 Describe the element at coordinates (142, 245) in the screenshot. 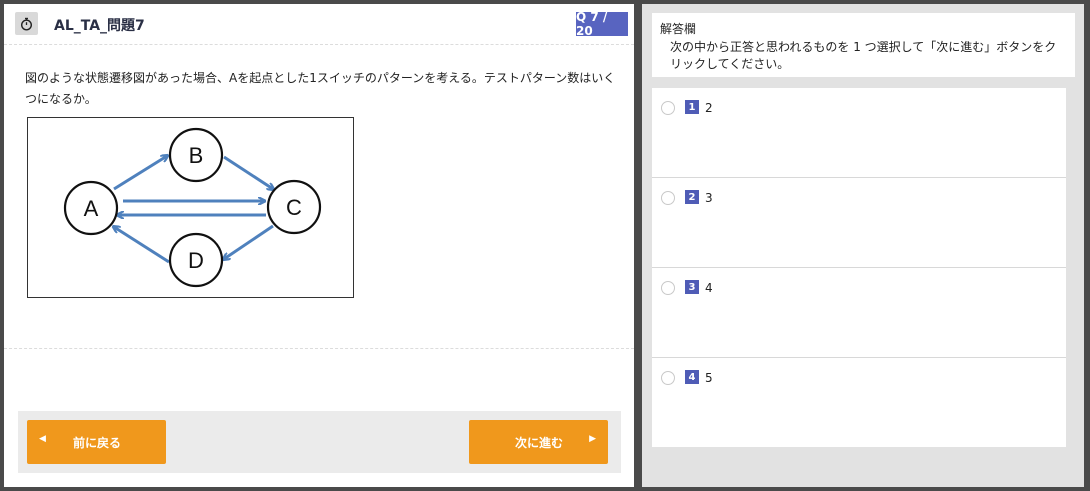

I see `edge-d-a` at that location.